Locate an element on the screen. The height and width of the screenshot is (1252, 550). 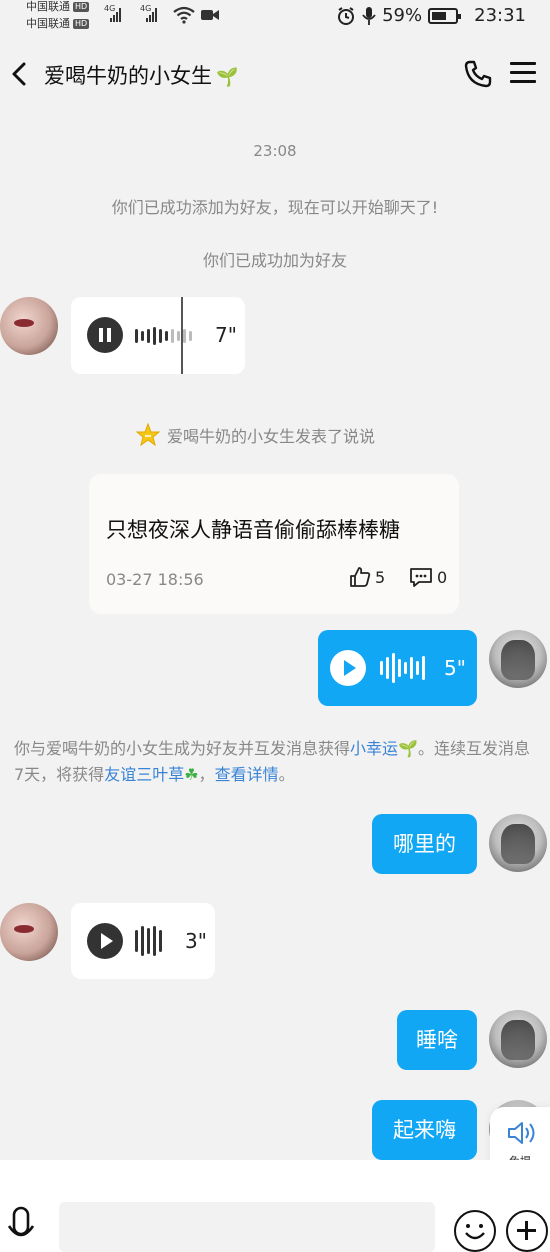
comment-icon is located at coordinates (421, 577).